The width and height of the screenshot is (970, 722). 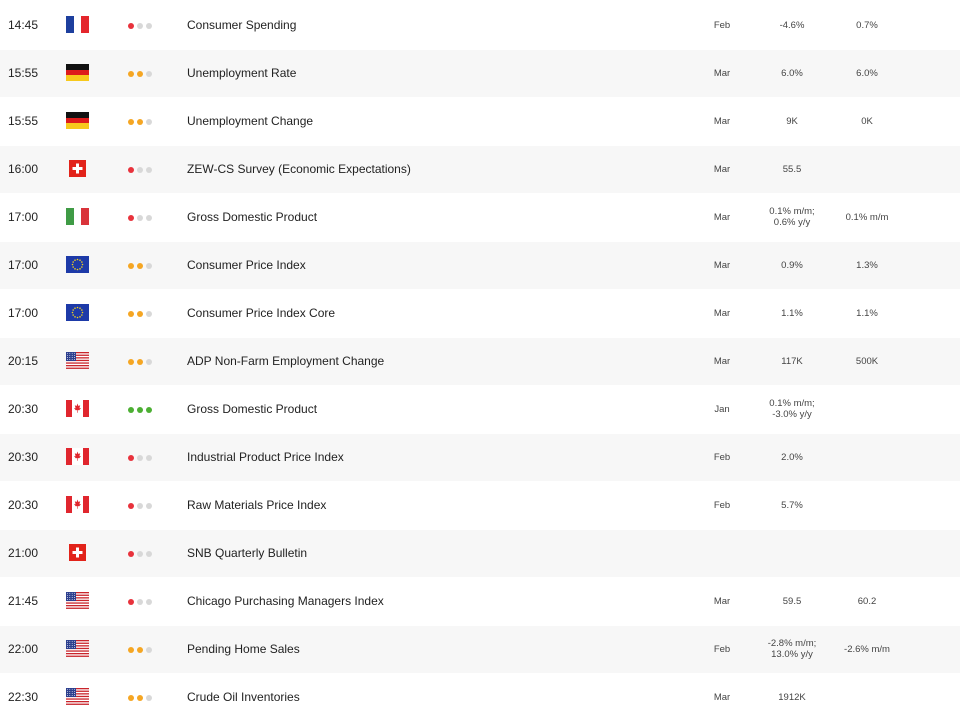 What do you see at coordinates (243, 697) in the screenshot?
I see `event-name: Crude Oil Inventories` at bounding box center [243, 697].